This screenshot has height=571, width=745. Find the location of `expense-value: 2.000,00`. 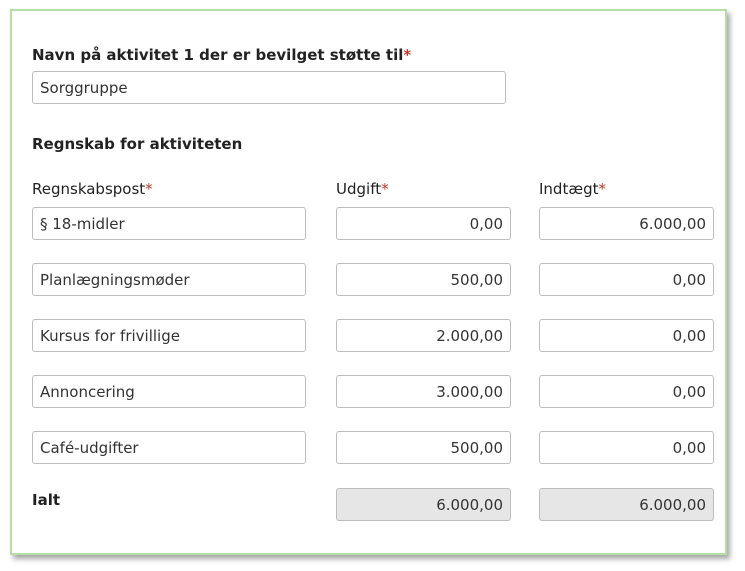

expense-value: 2.000,00 is located at coordinates (469, 335).